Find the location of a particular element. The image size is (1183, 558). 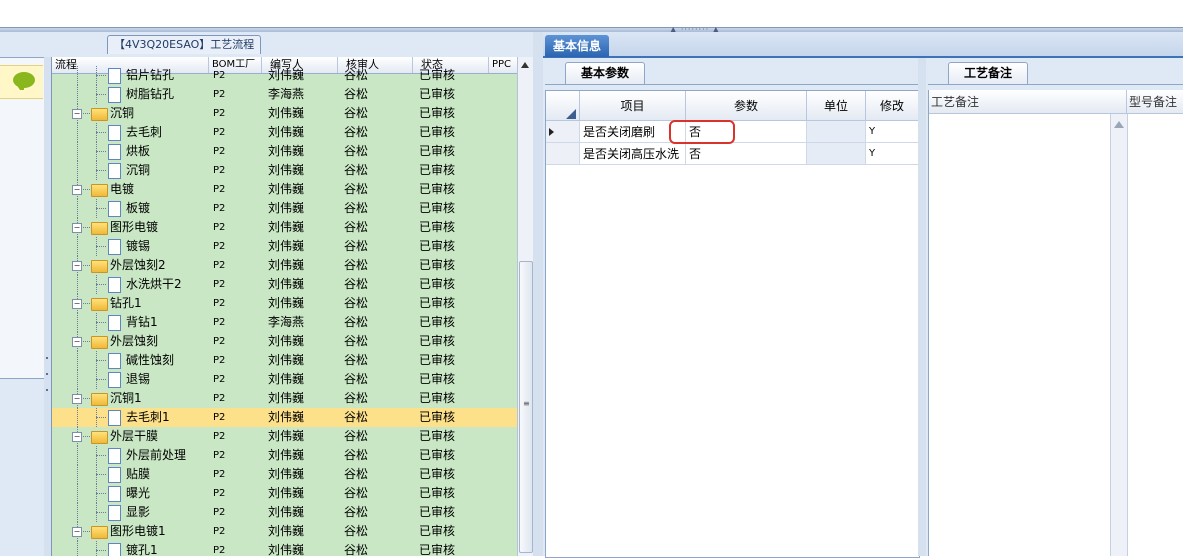

tree-row: 显影 P2 刘伟巍 谷松 已审核 is located at coordinates (285, 512).